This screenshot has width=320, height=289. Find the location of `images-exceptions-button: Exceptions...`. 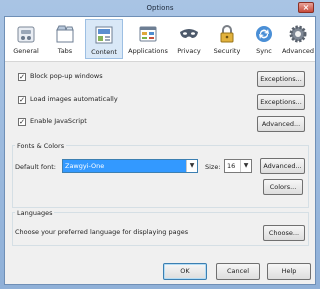

images-exceptions-button: Exceptions... is located at coordinates (281, 102).